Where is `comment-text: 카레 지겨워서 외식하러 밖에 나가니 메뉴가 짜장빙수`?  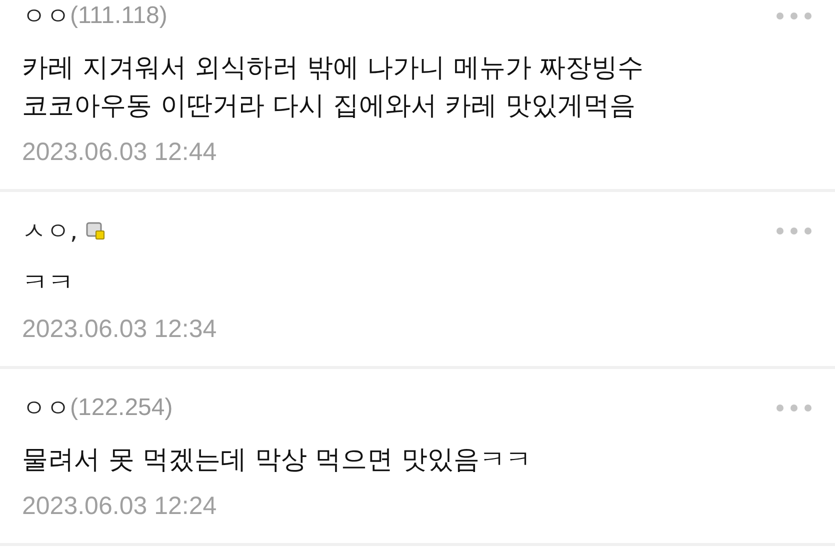 comment-text: 카레 지겨워서 외식하러 밖에 나가니 메뉴가 짜장빙수 is located at coordinates (333, 68).